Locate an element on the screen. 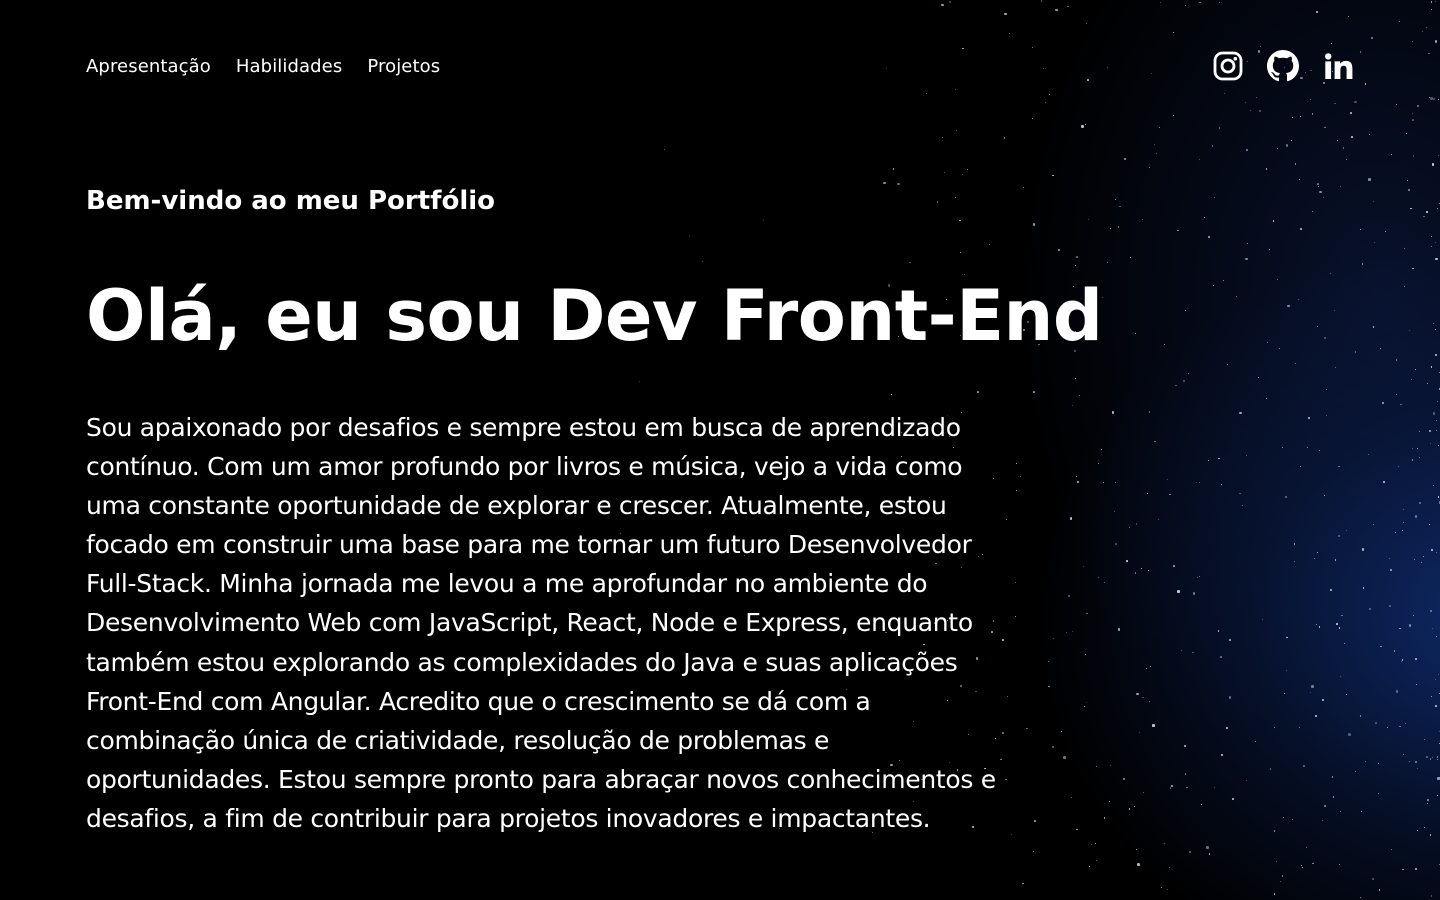  linkedin-link is located at coordinates (1338, 66).